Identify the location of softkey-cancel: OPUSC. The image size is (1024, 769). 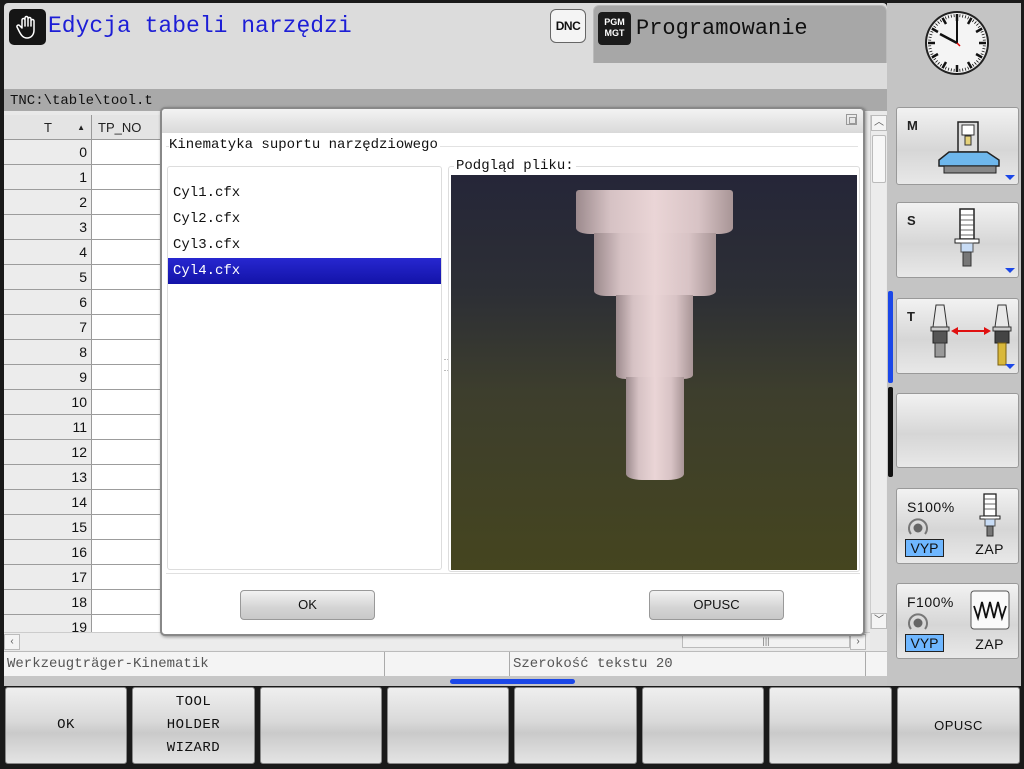
(958, 725).